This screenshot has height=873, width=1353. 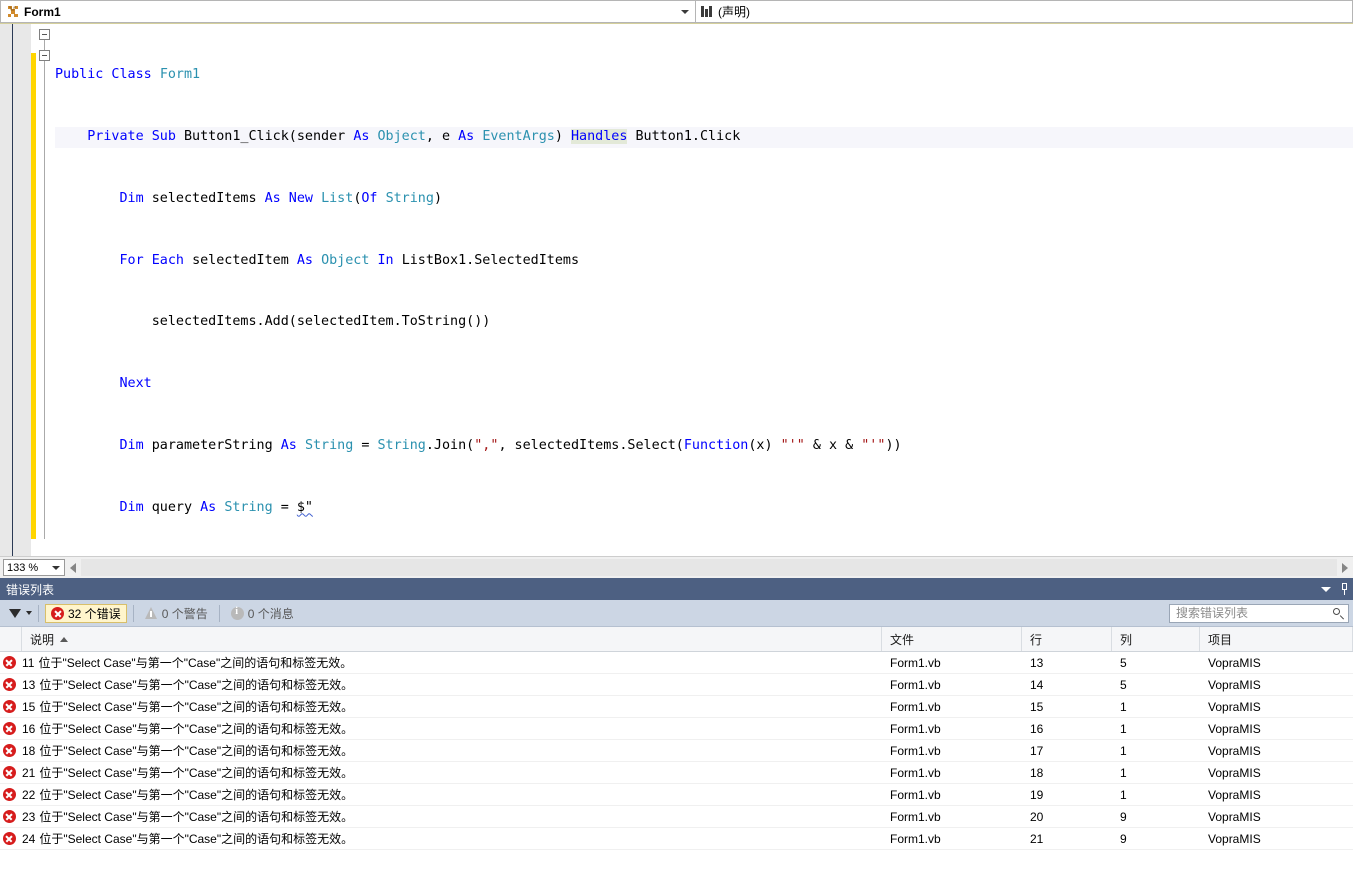 I want to click on row-description: 21 位于"Select Case"与第一个"Case"之间的语句和标签无效。, so click(x=452, y=772).